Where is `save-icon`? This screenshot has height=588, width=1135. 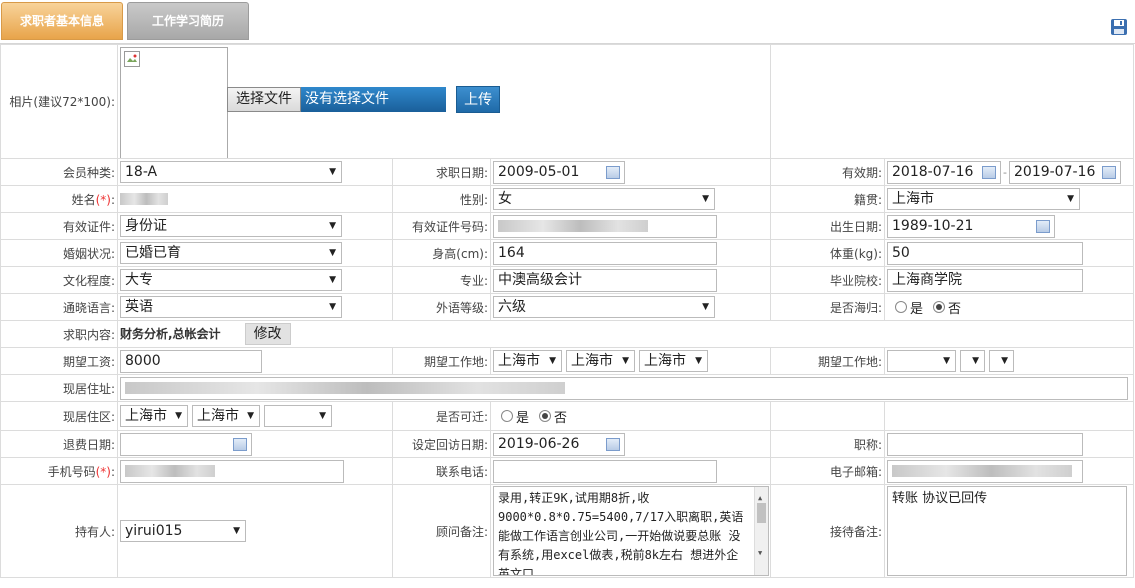 save-icon is located at coordinates (1119, 27).